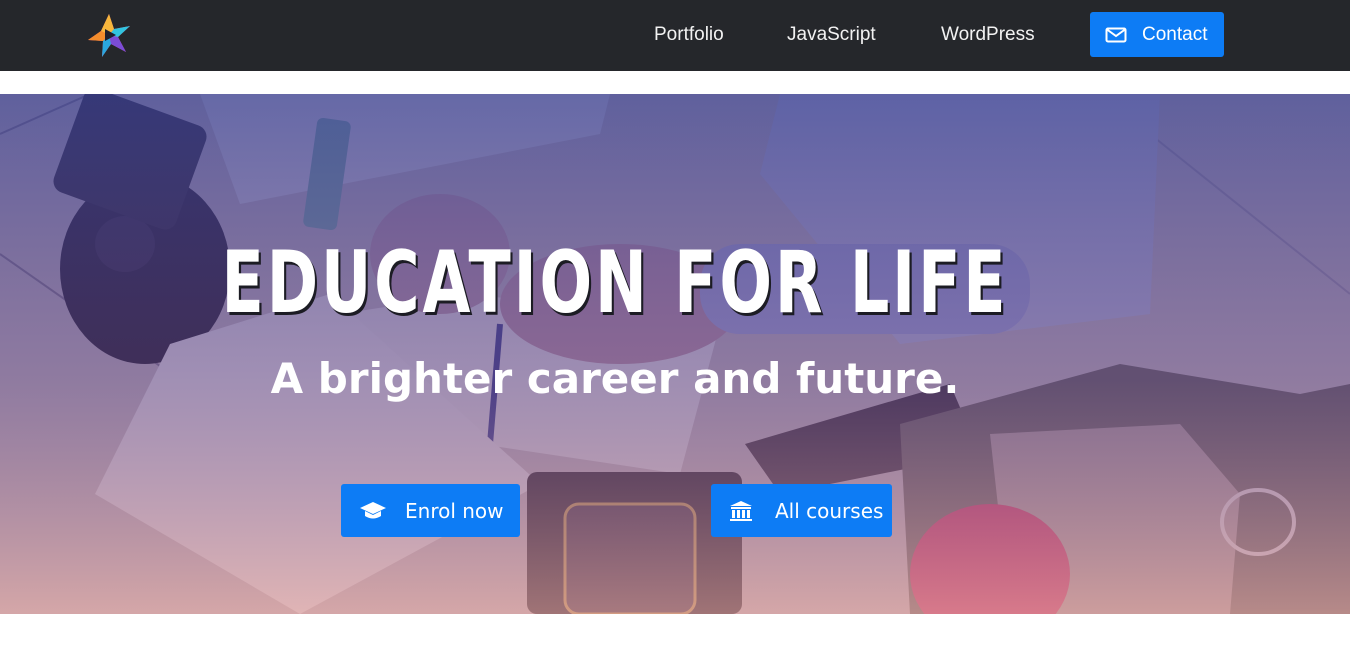 This screenshot has width=1350, height=650. What do you see at coordinates (831, 35) in the screenshot?
I see `nav-link-javascript: JavaScript` at bounding box center [831, 35].